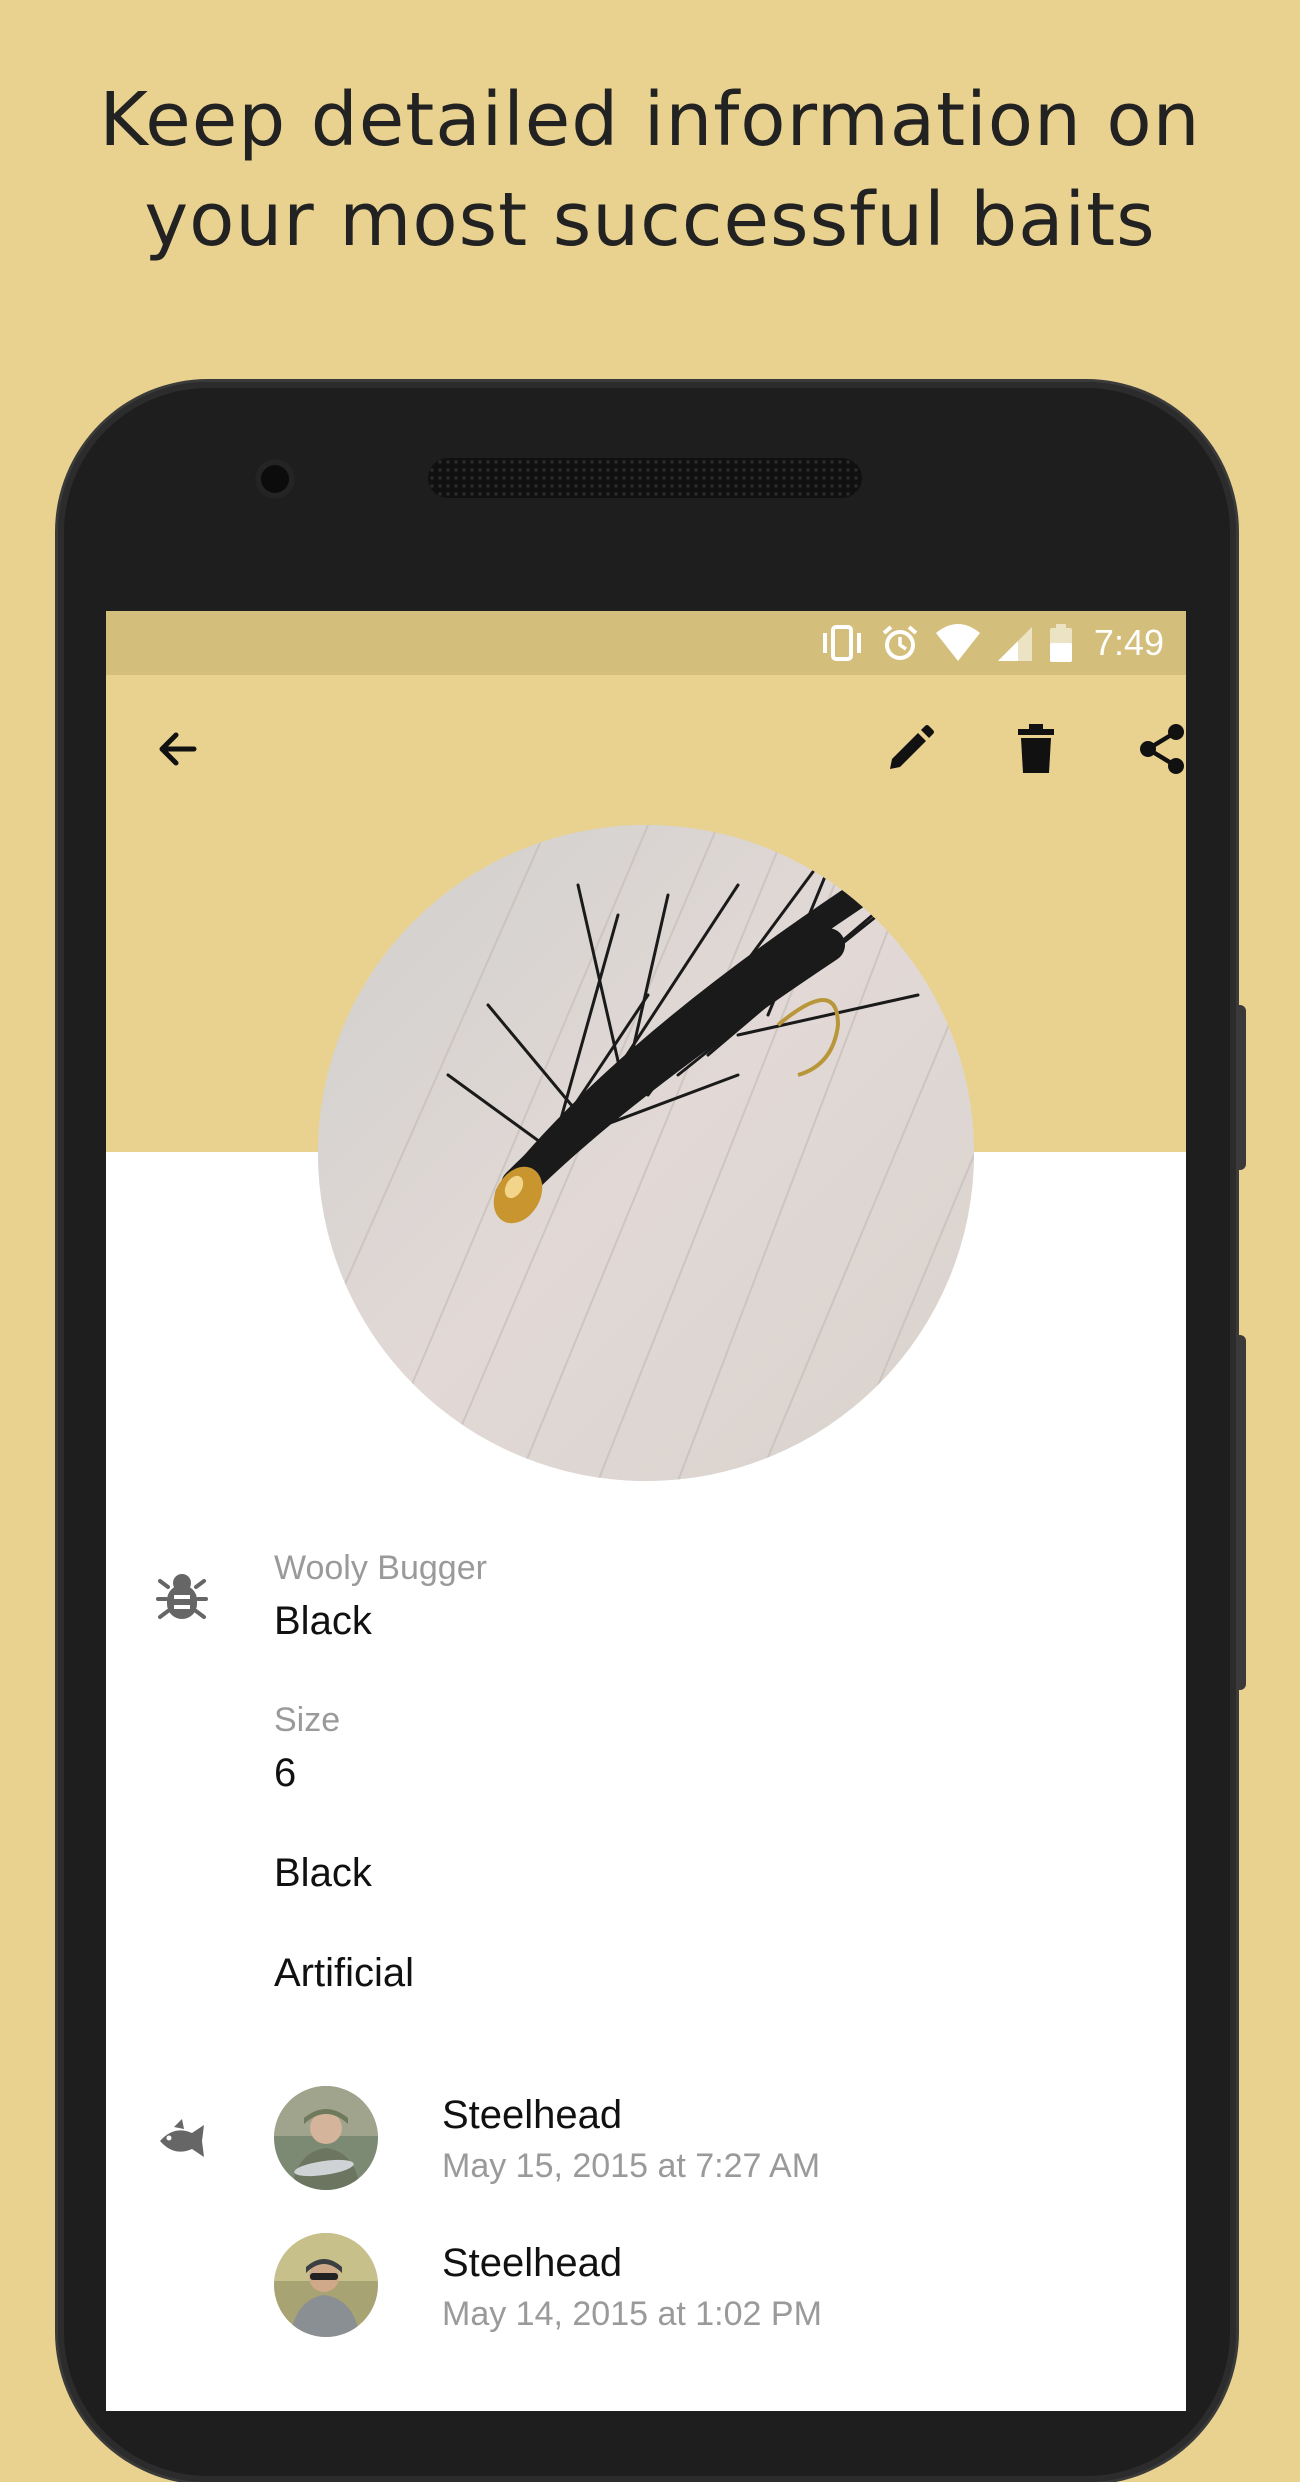  Describe the element at coordinates (631, 2166) in the screenshot. I see `catch-date: May 15, 2015 at 7:27 AM` at that location.